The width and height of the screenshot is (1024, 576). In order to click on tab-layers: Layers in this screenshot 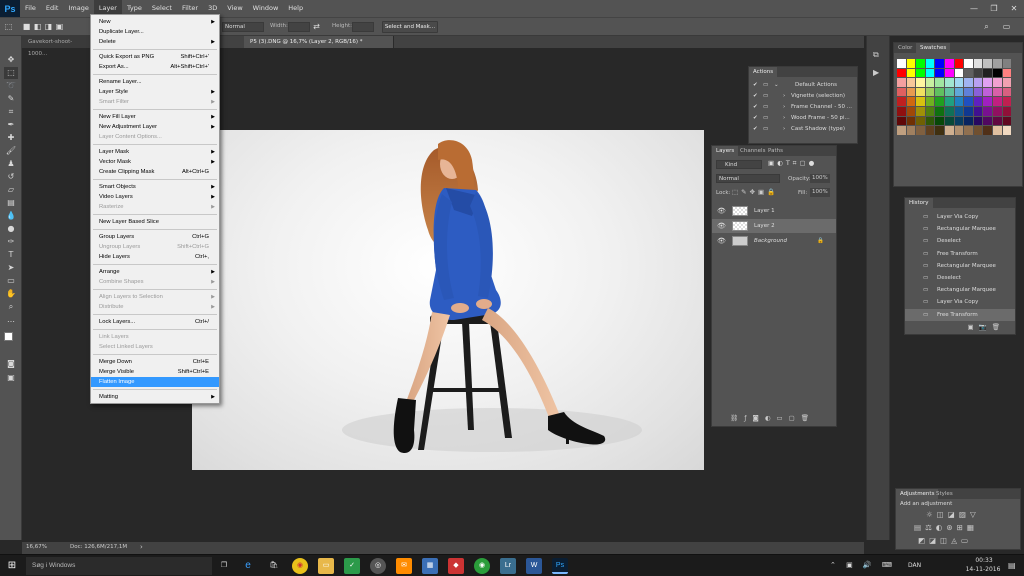, I will do `click(725, 151)`.